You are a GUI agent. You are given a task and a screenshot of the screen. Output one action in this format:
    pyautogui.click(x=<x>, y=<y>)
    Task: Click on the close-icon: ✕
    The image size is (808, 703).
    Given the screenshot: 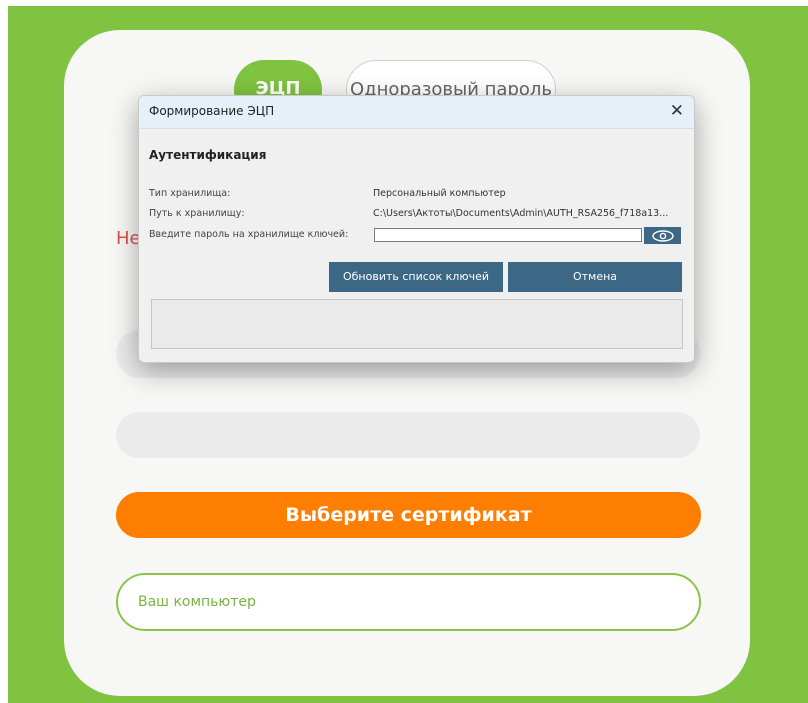 What is the action you would take?
    pyautogui.click(x=677, y=111)
    